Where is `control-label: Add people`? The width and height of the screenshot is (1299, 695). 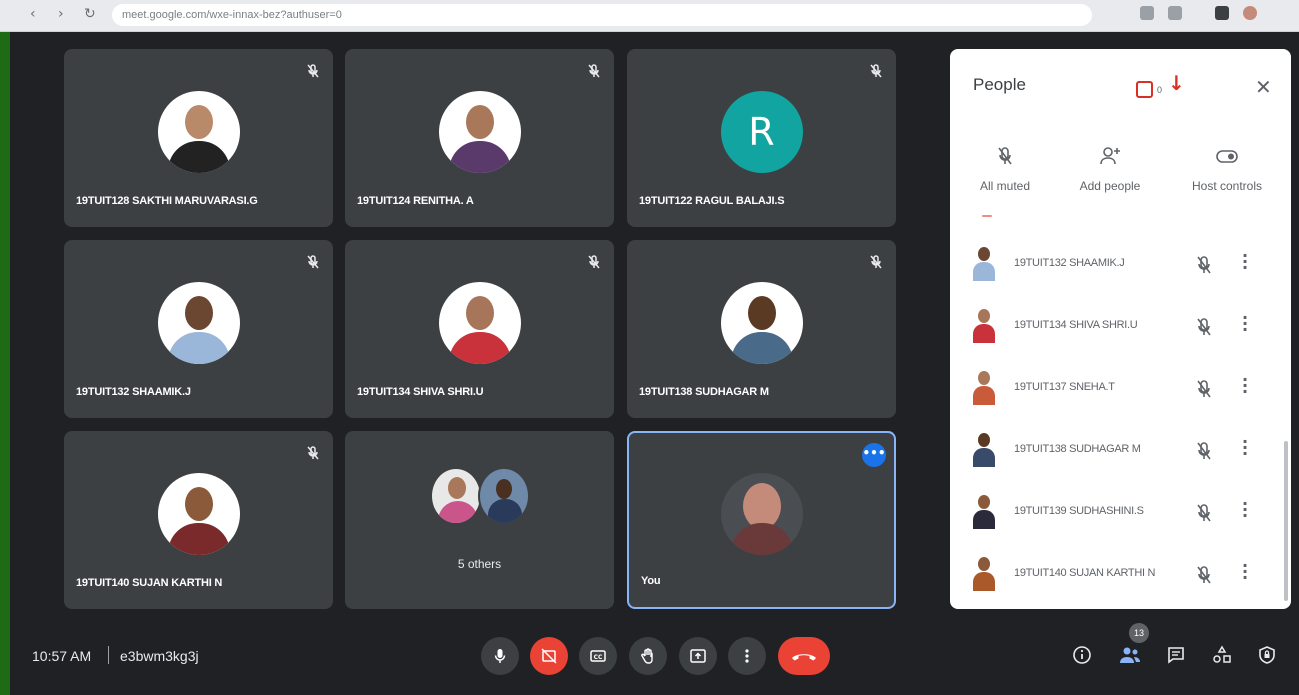 control-label: Add people is located at coordinates (1110, 186).